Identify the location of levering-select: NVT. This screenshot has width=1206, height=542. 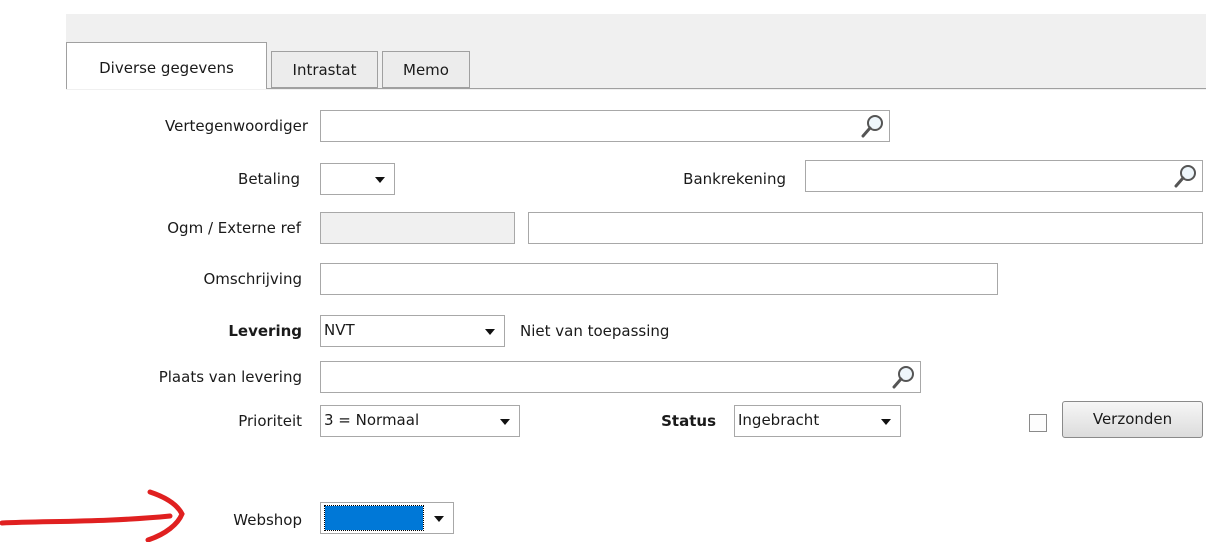
(412, 331).